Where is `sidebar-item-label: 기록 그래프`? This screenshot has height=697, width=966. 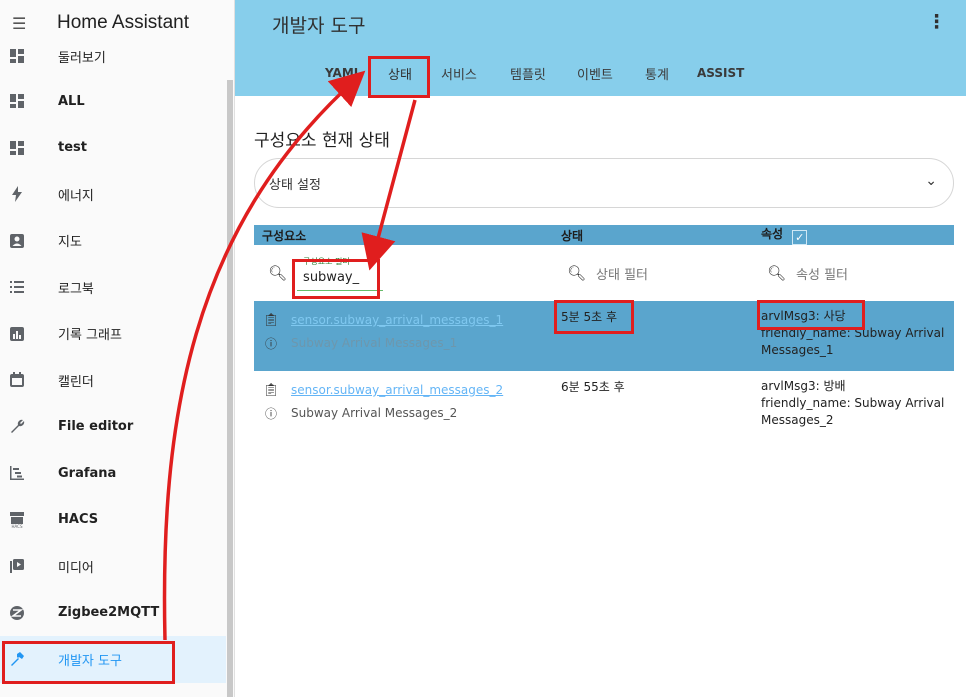 sidebar-item-label: 기록 그래프 is located at coordinates (90, 336).